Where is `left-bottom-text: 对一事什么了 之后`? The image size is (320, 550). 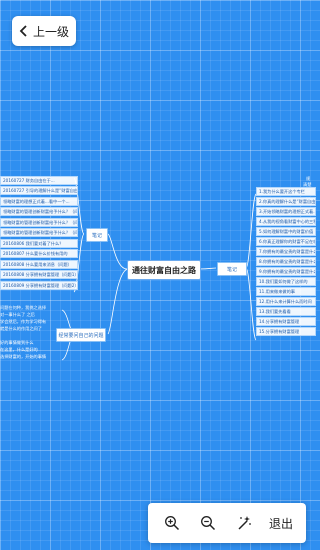
left-bottom-text: 对一事什么了 之后 is located at coordinates (17, 314).